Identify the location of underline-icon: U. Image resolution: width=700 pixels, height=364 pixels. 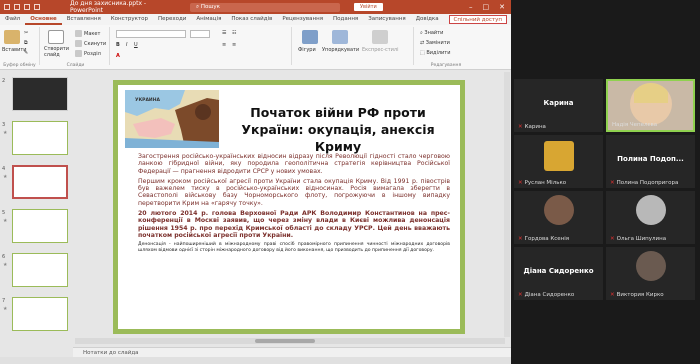
(136, 45).